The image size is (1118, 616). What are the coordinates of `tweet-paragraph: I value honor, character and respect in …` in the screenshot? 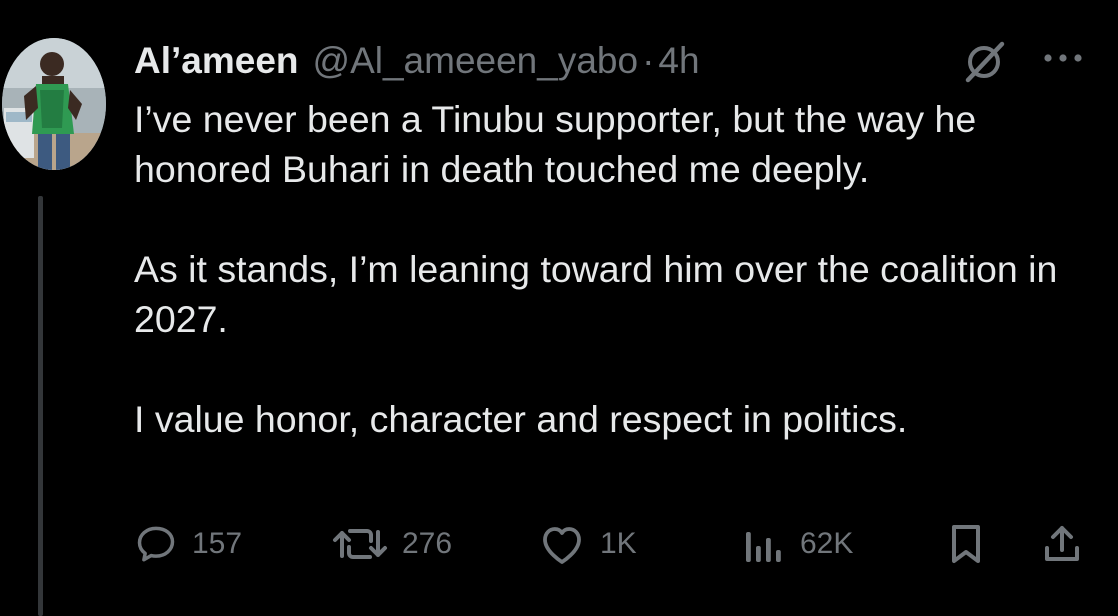 It's located at (521, 419).